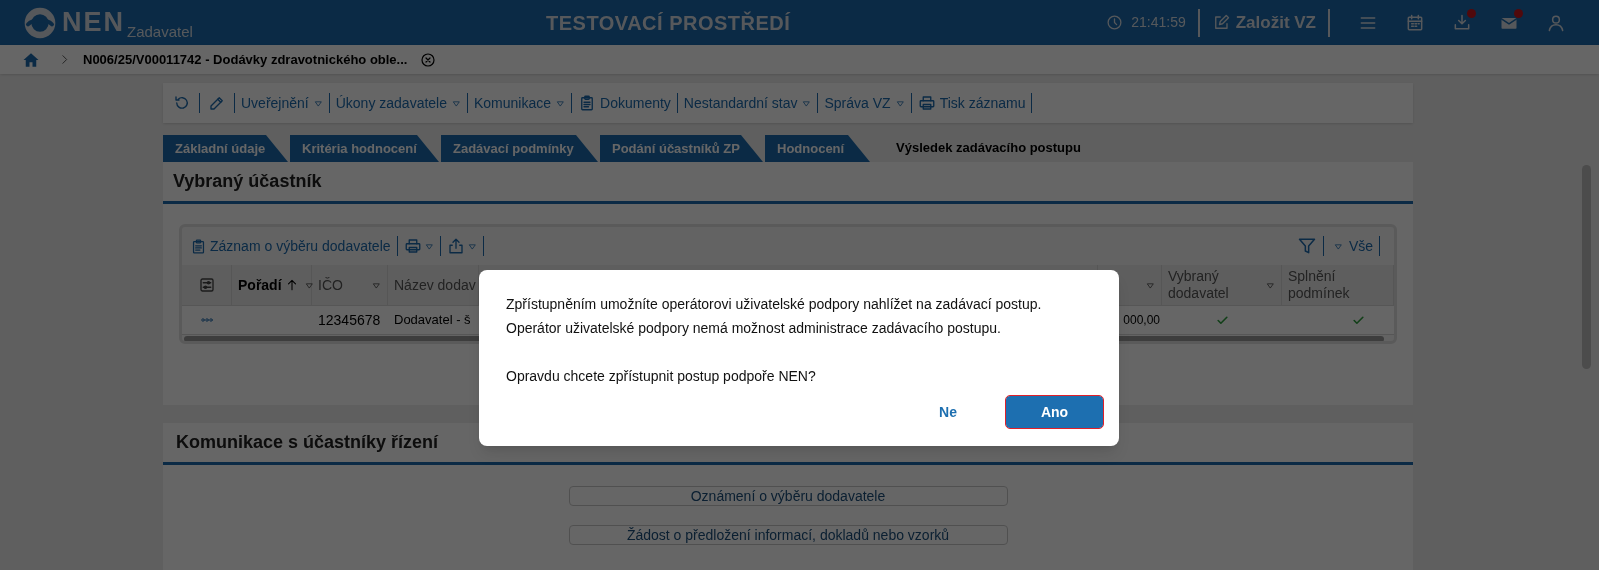 This screenshot has height=570, width=1599. What do you see at coordinates (948, 412) in the screenshot?
I see `cancel-button: Ne` at bounding box center [948, 412].